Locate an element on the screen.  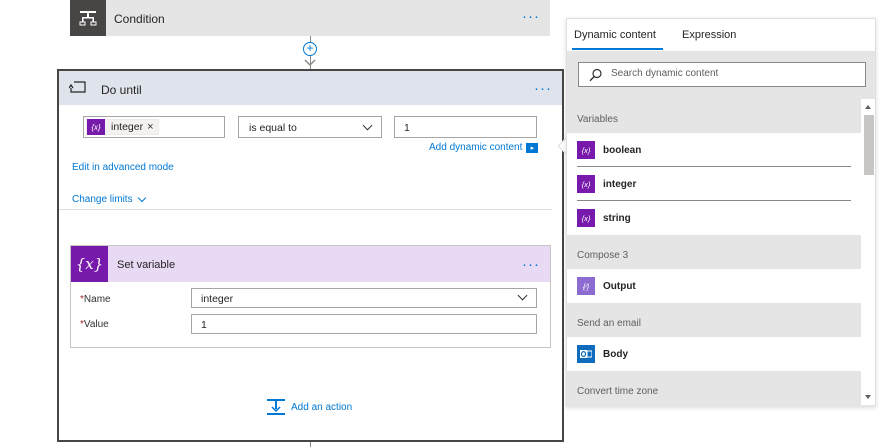
compose-icon: {⁄} is located at coordinates (586, 286).